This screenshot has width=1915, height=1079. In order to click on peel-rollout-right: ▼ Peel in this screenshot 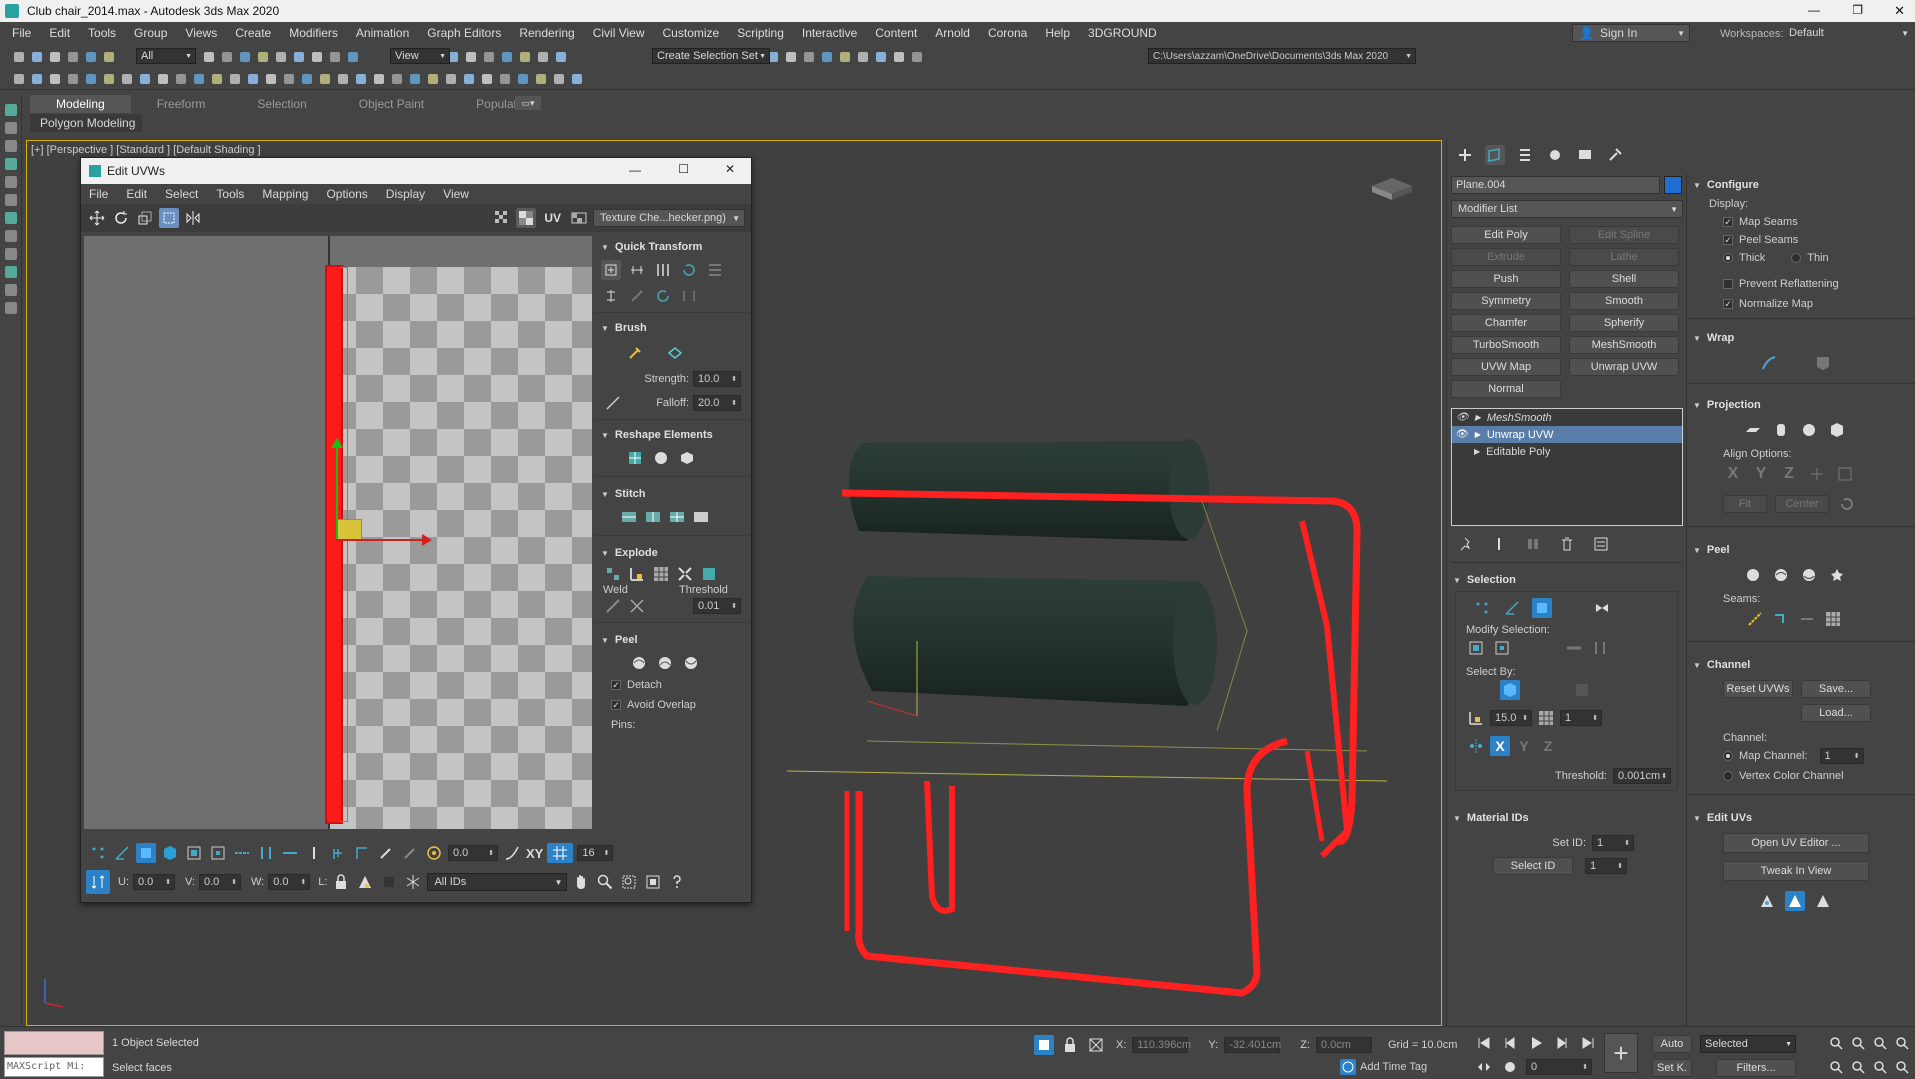, I will do `click(1801, 550)`.